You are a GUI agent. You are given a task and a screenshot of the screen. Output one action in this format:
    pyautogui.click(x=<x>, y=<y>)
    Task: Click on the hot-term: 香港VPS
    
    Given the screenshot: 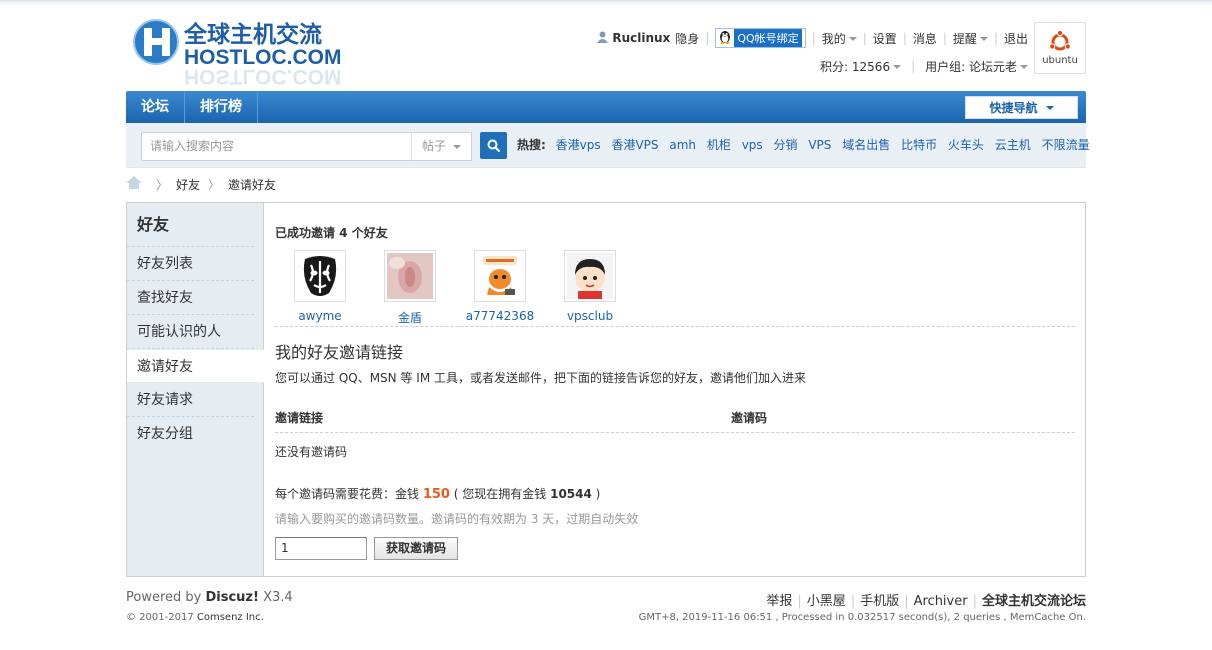 What is the action you would take?
    pyautogui.click(x=634, y=145)
    